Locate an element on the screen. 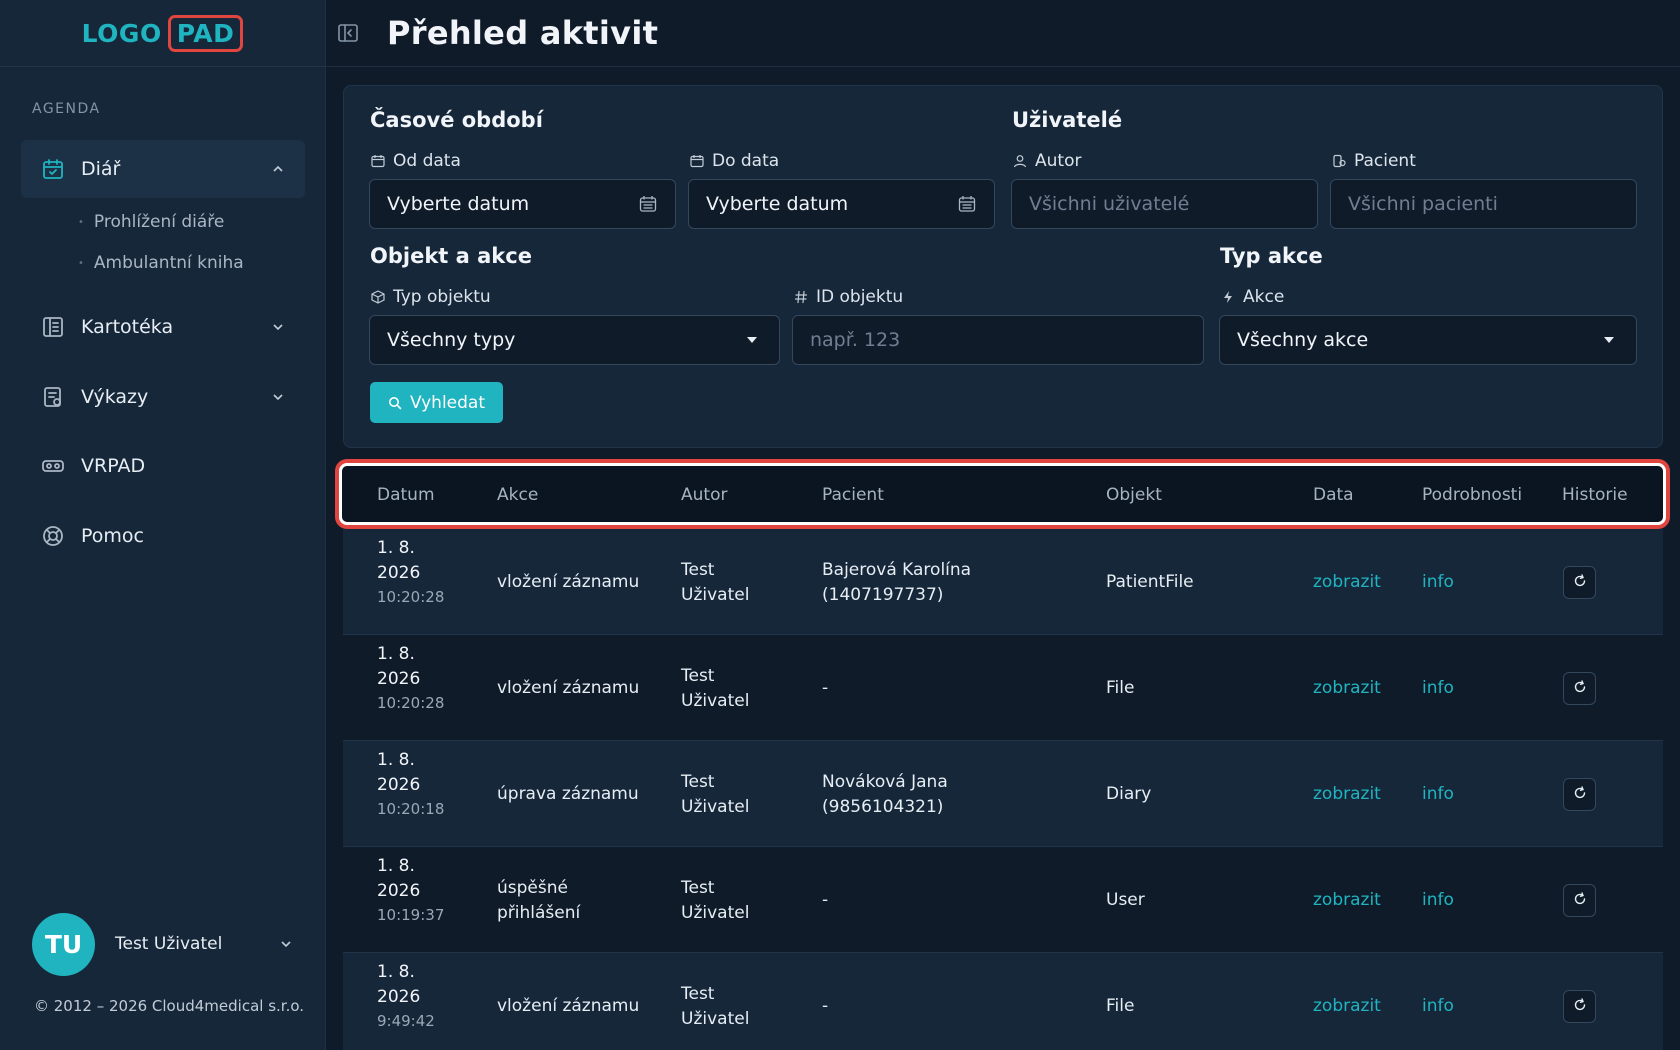  object-type-select: Všechny typy is located at coordinates (574, 340).